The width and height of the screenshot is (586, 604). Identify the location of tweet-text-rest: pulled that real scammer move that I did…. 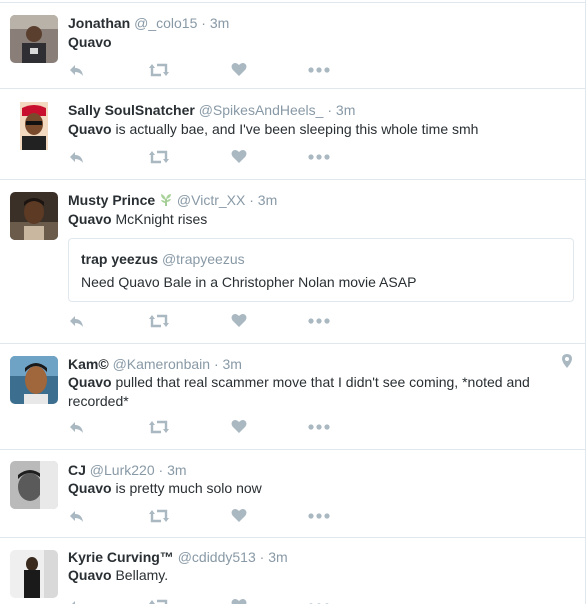
(299, 391).